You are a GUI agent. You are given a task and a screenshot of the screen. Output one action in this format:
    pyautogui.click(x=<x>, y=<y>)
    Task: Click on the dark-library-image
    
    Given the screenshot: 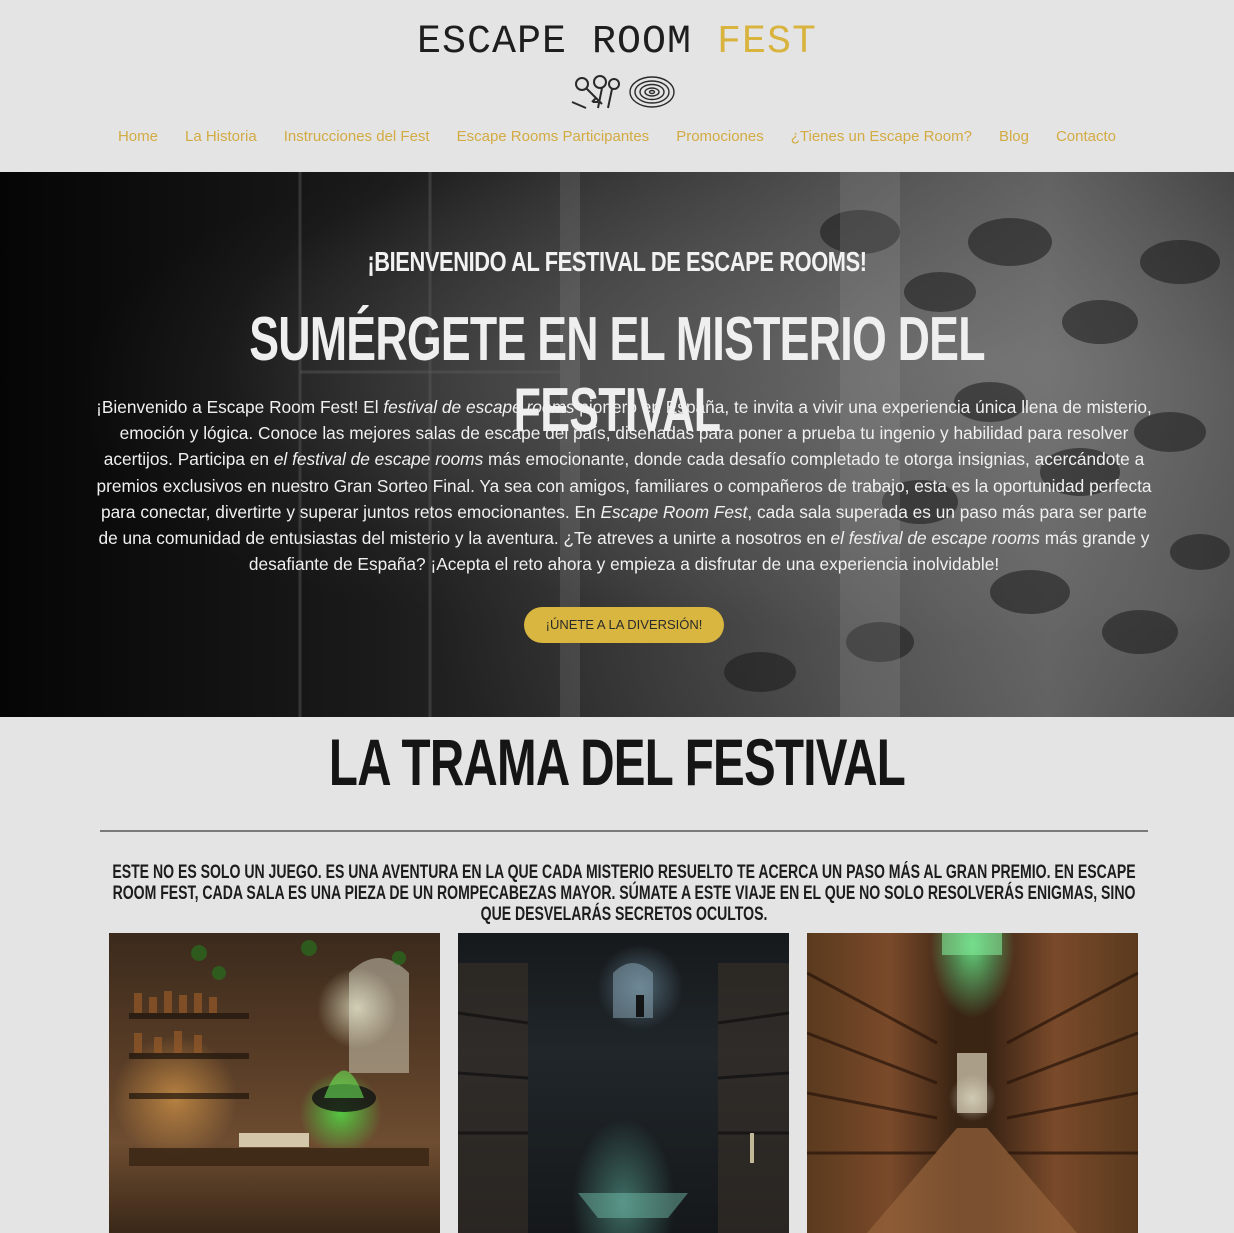 What is the action you would take?
    pyautogui.click(x=623, y=1083)
    